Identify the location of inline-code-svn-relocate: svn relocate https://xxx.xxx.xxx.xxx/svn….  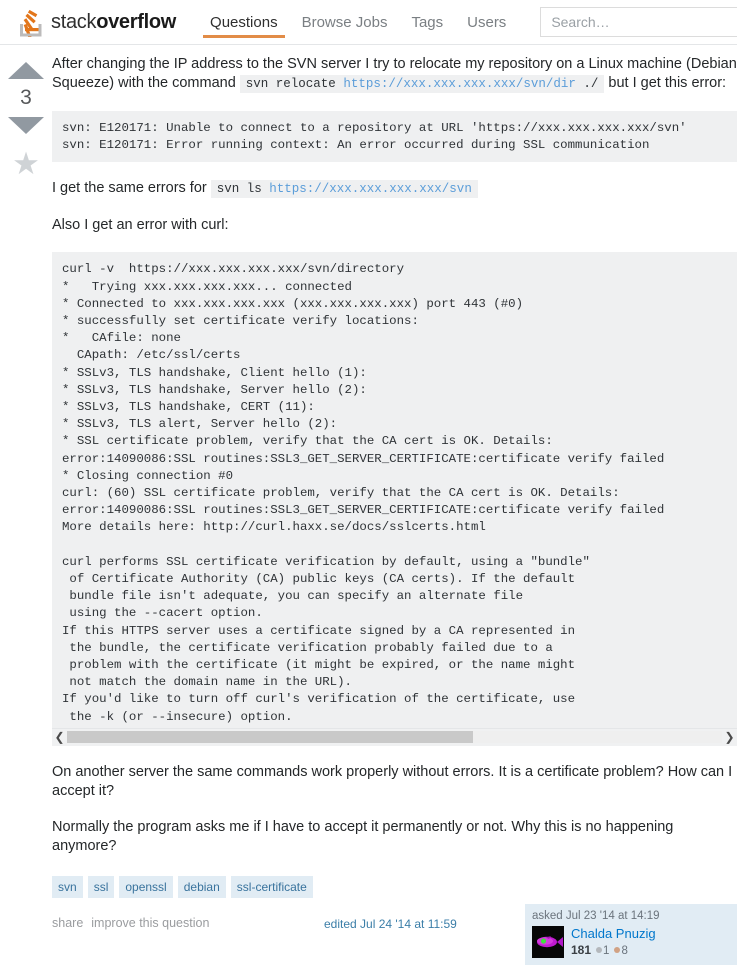
(422, 84).